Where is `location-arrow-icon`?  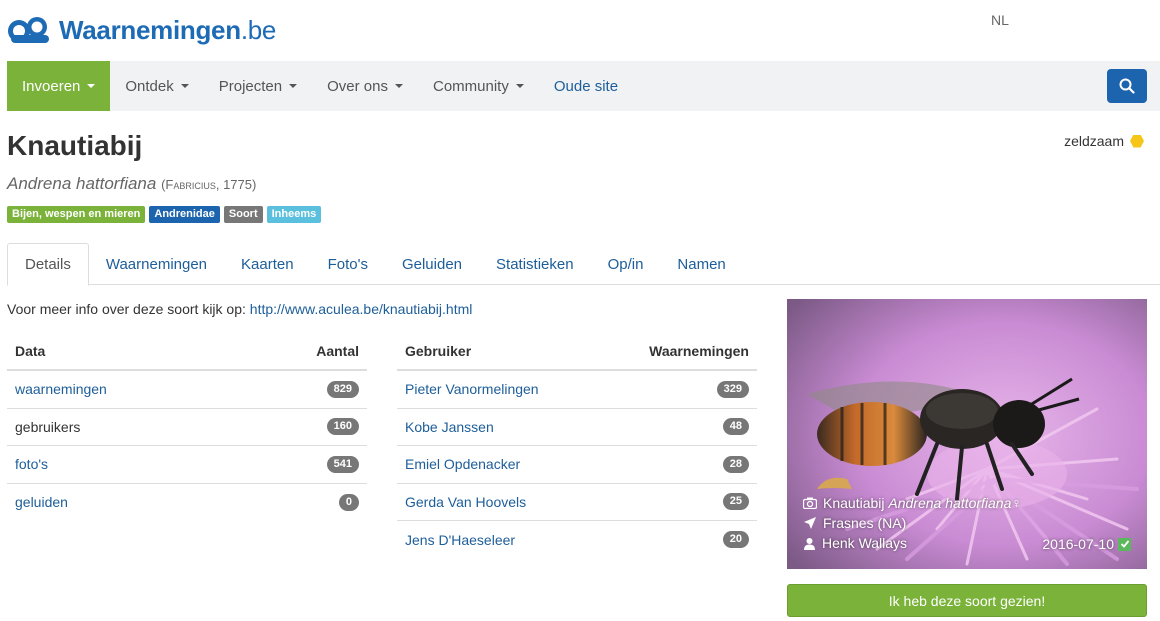 location-arrow-icon is located at coordinates (810, 523).